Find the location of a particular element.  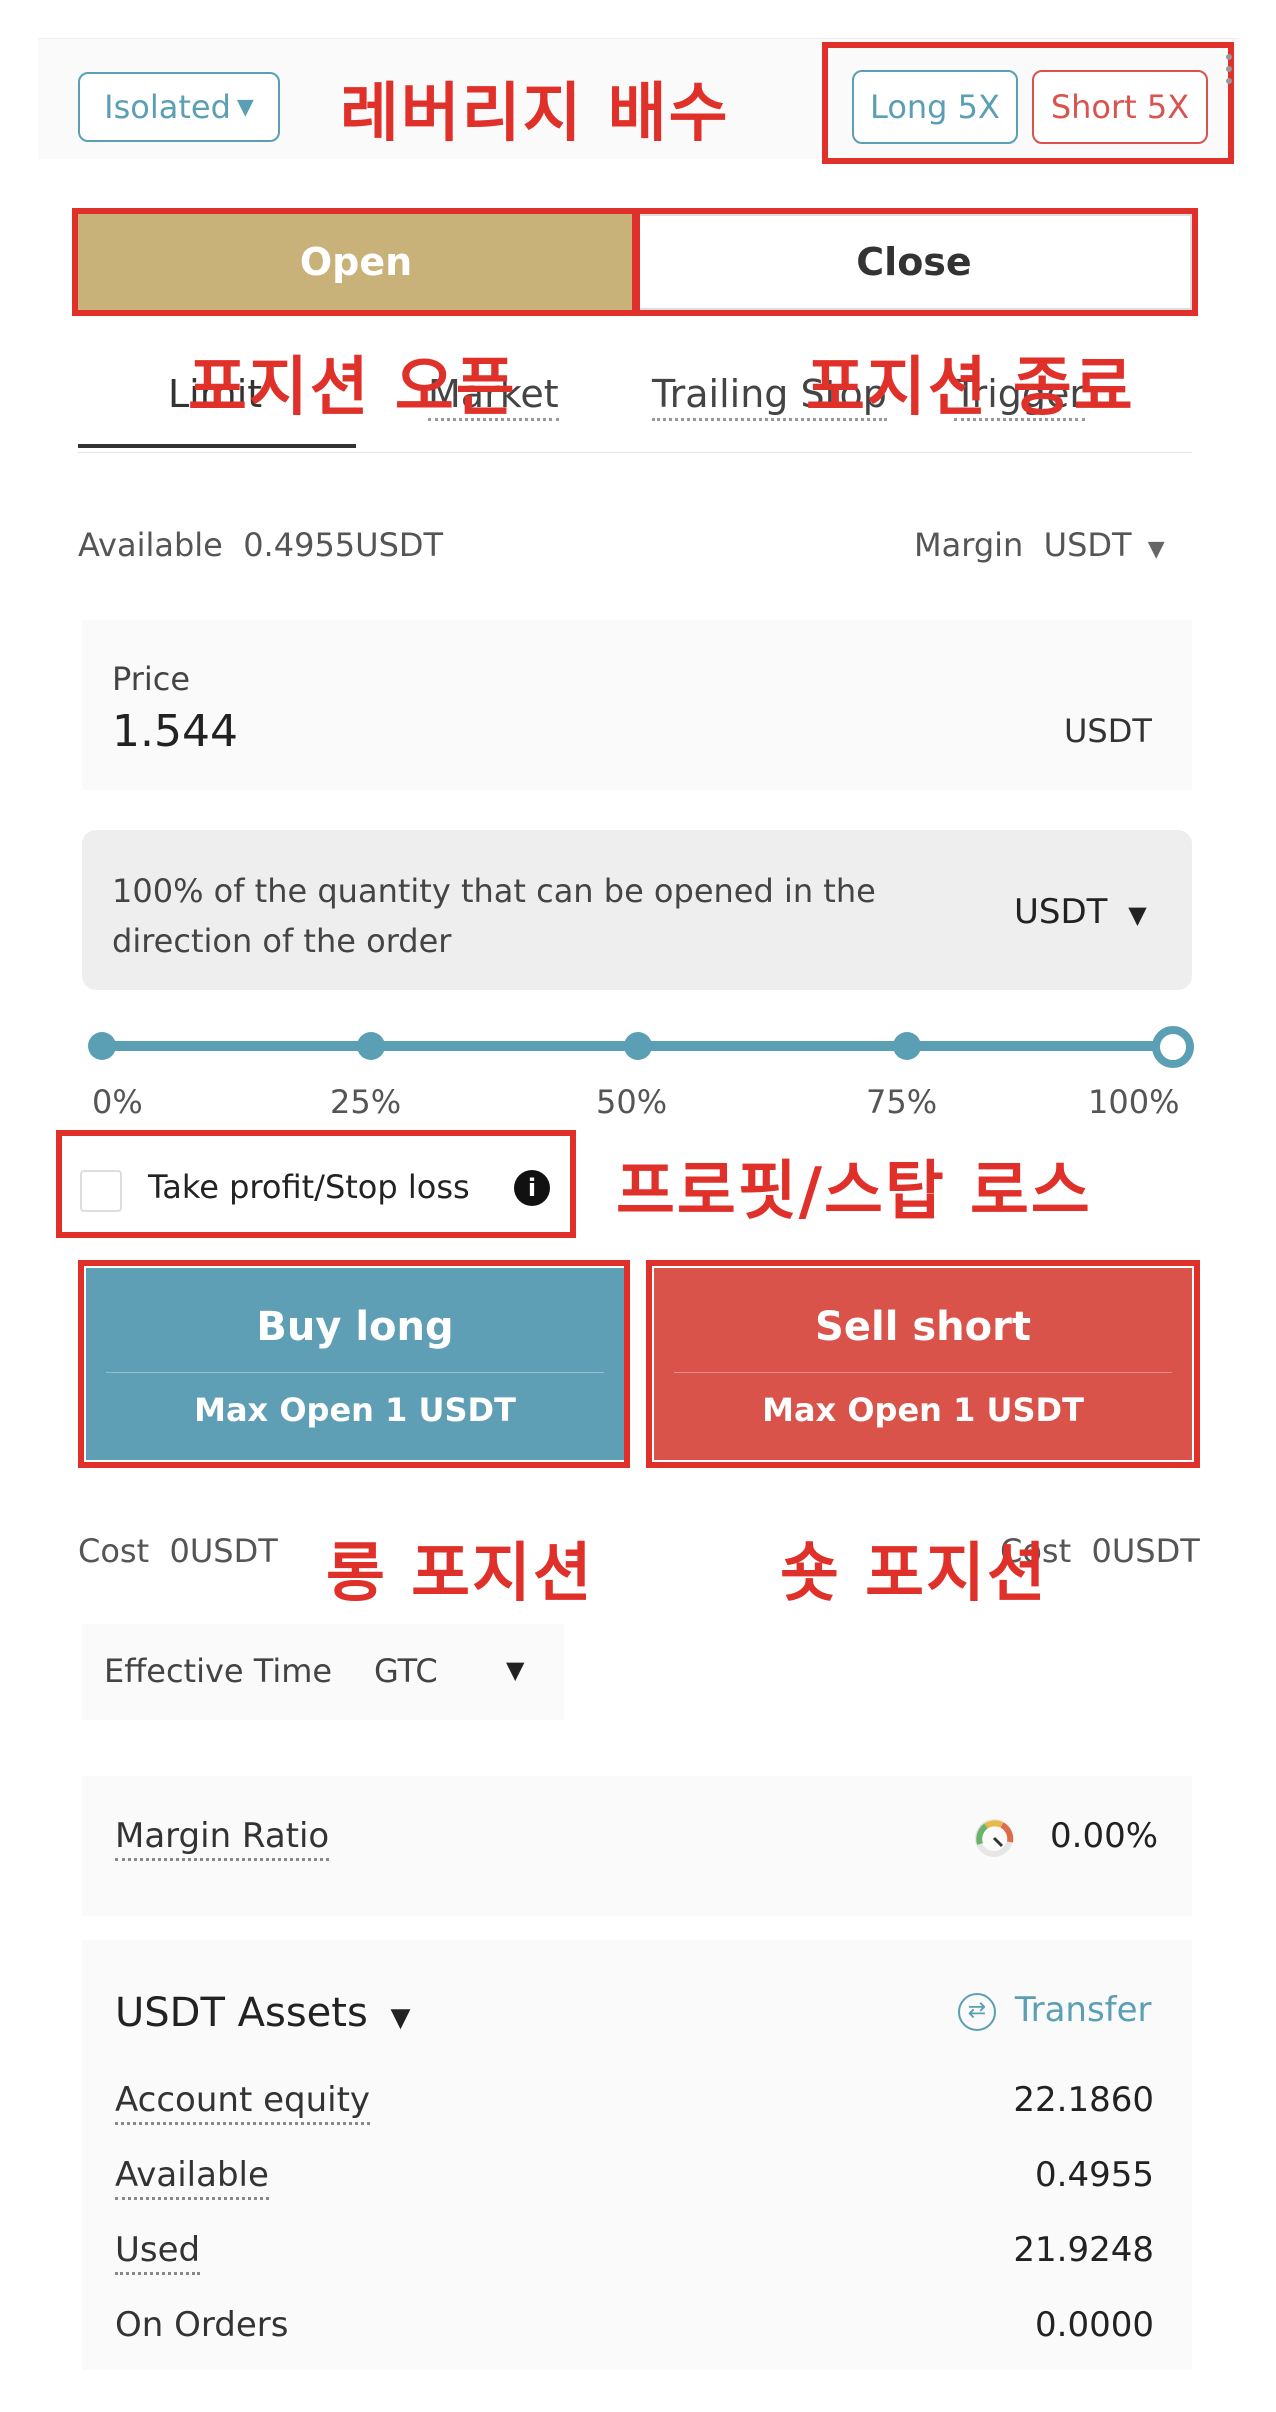

cost-left-label: Cost is located at coordinates (114, 1551).